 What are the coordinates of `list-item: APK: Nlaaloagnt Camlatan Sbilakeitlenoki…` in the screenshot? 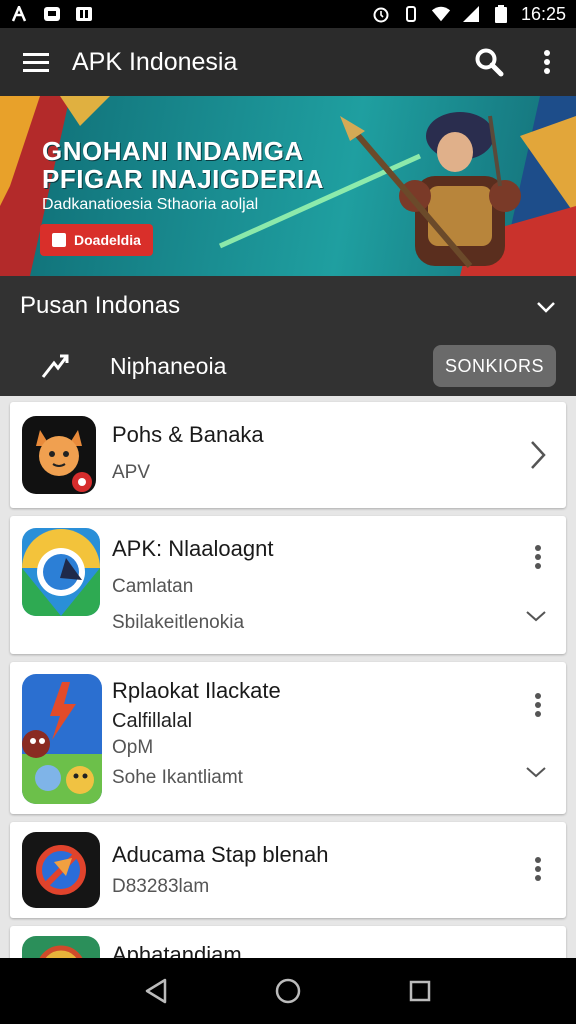 It's located at (288, 585).